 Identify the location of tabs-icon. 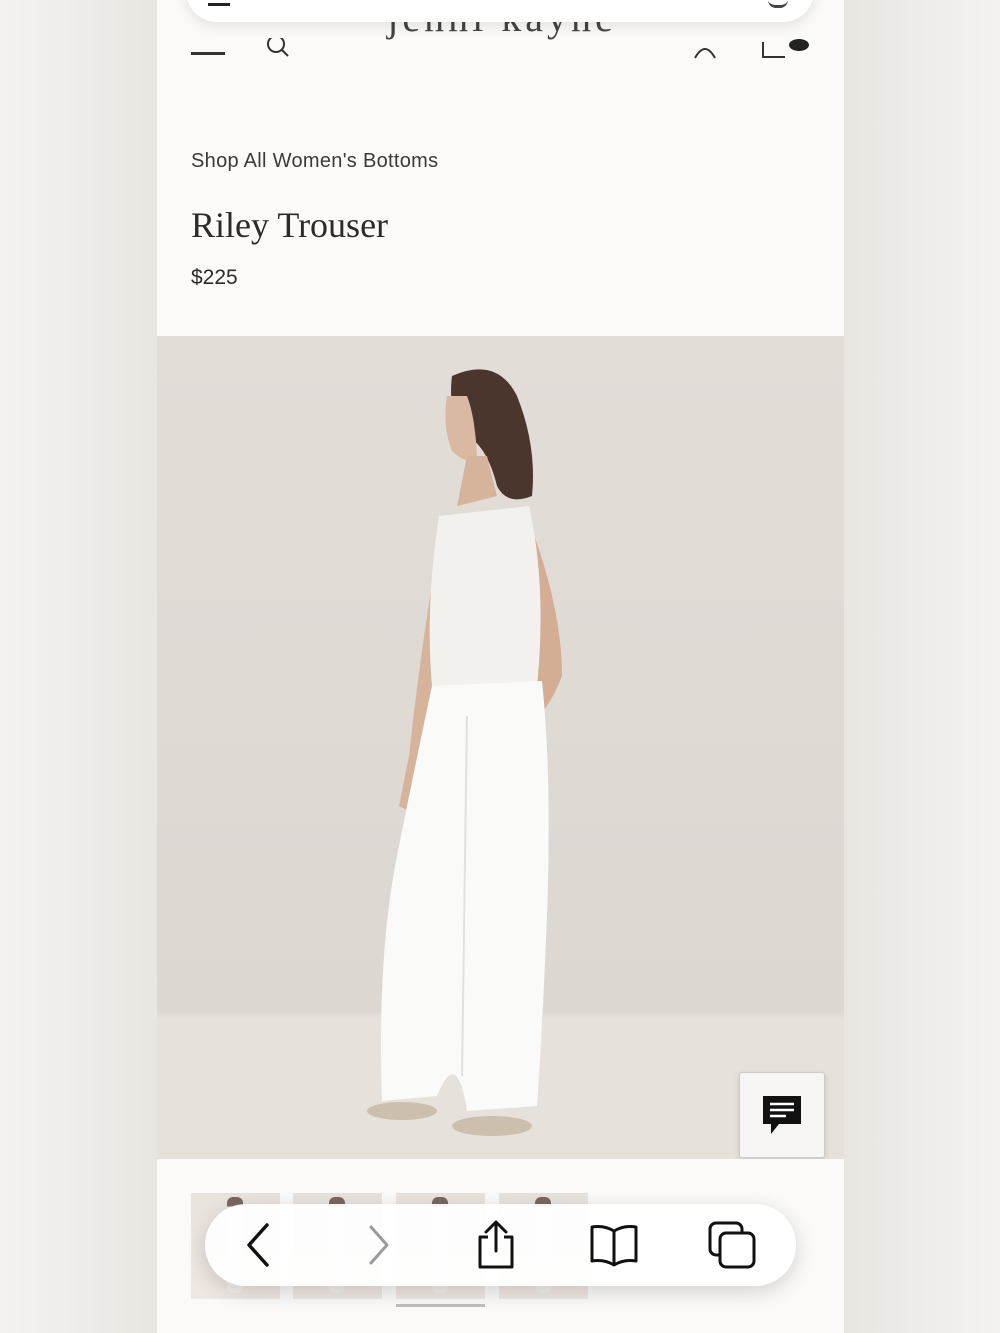
(732, 1245).